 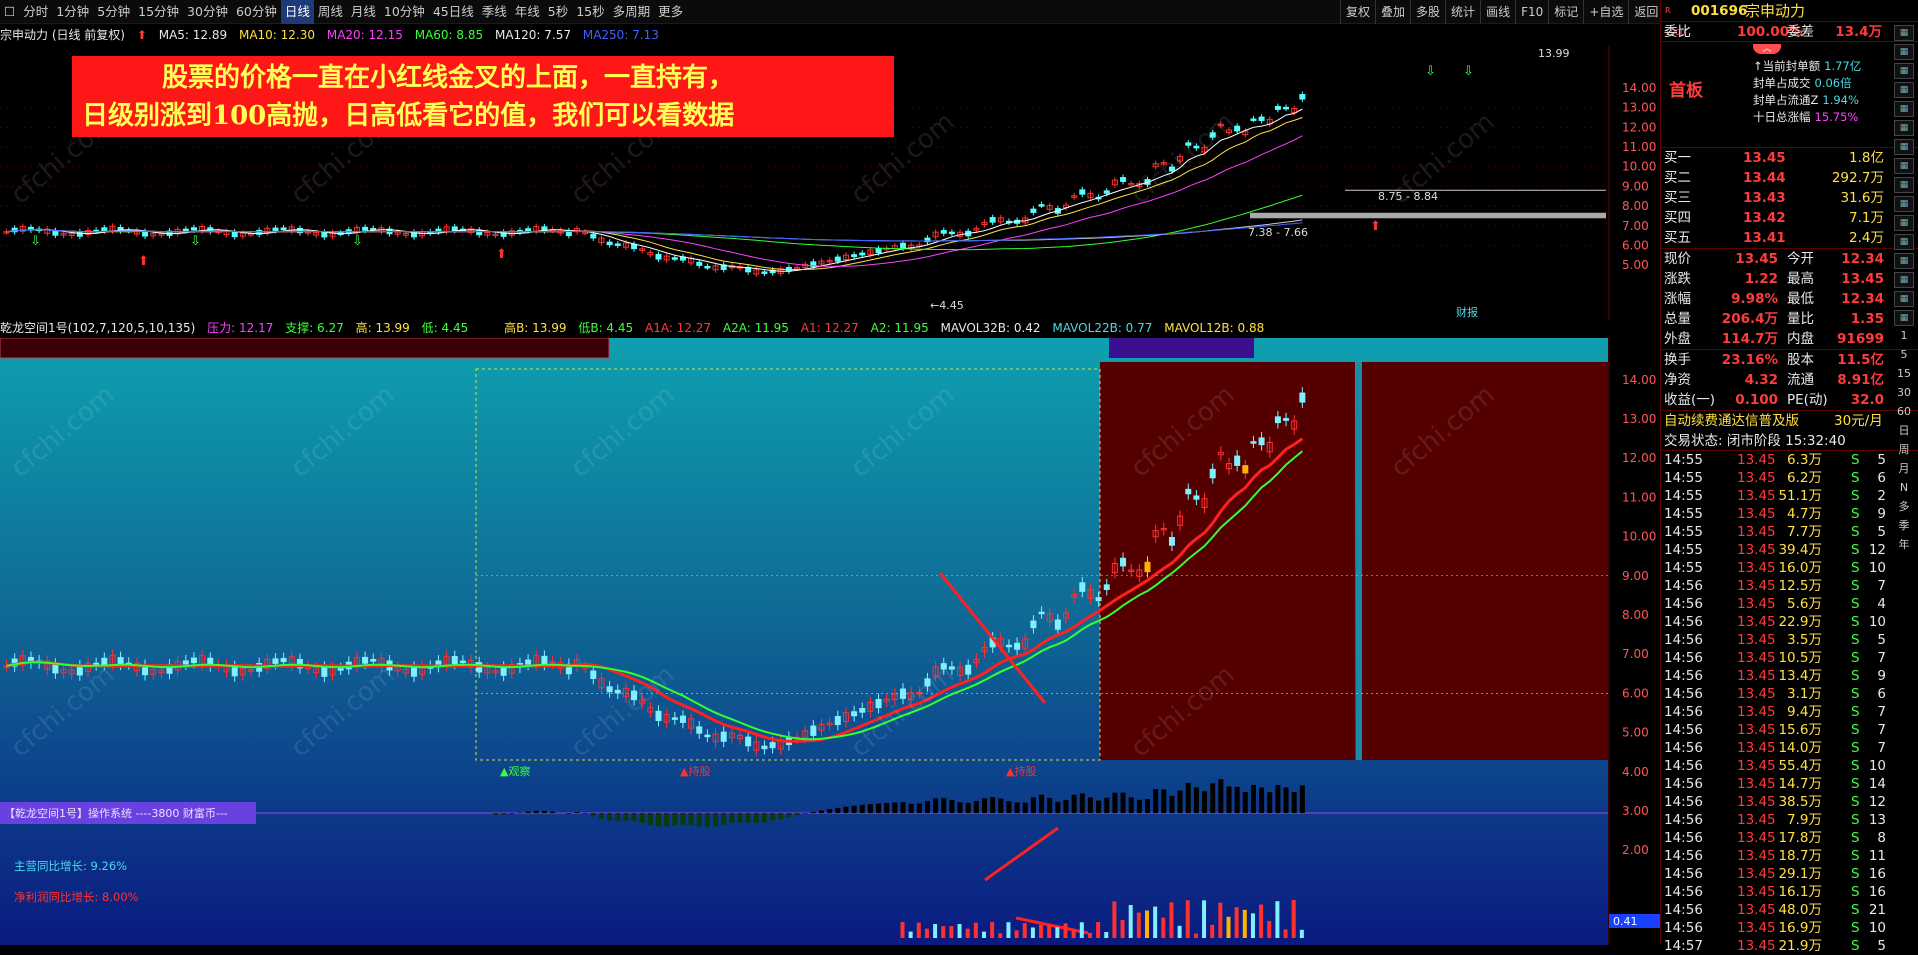 I want to click on bid-row: 买二13.44292.7万, so click(x=1789, y=178).